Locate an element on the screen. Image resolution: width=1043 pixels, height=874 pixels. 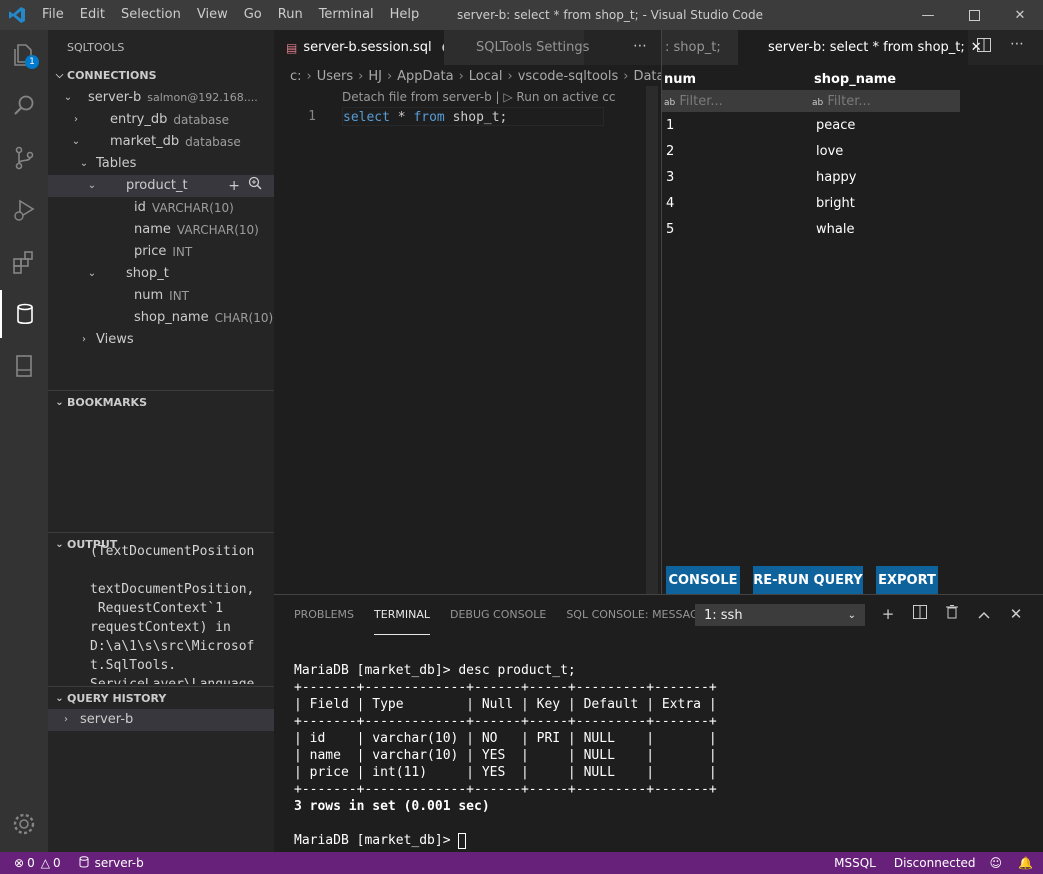
tab-current-result: server-b: select * from shop_t; ✕ is located at coordinates (860, 47).